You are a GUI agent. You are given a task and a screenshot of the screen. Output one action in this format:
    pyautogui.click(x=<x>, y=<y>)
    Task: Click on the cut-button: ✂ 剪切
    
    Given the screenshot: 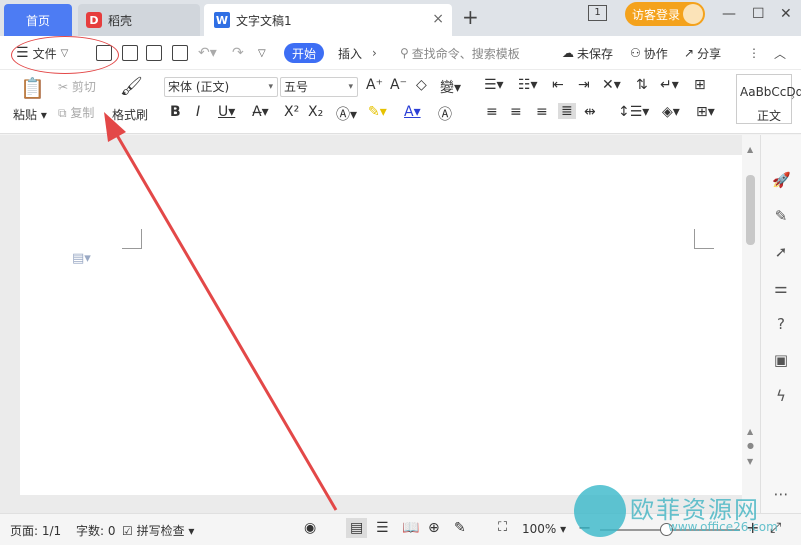 What is the action you would take?
    pyautogui.click(x=77, y=86)
    